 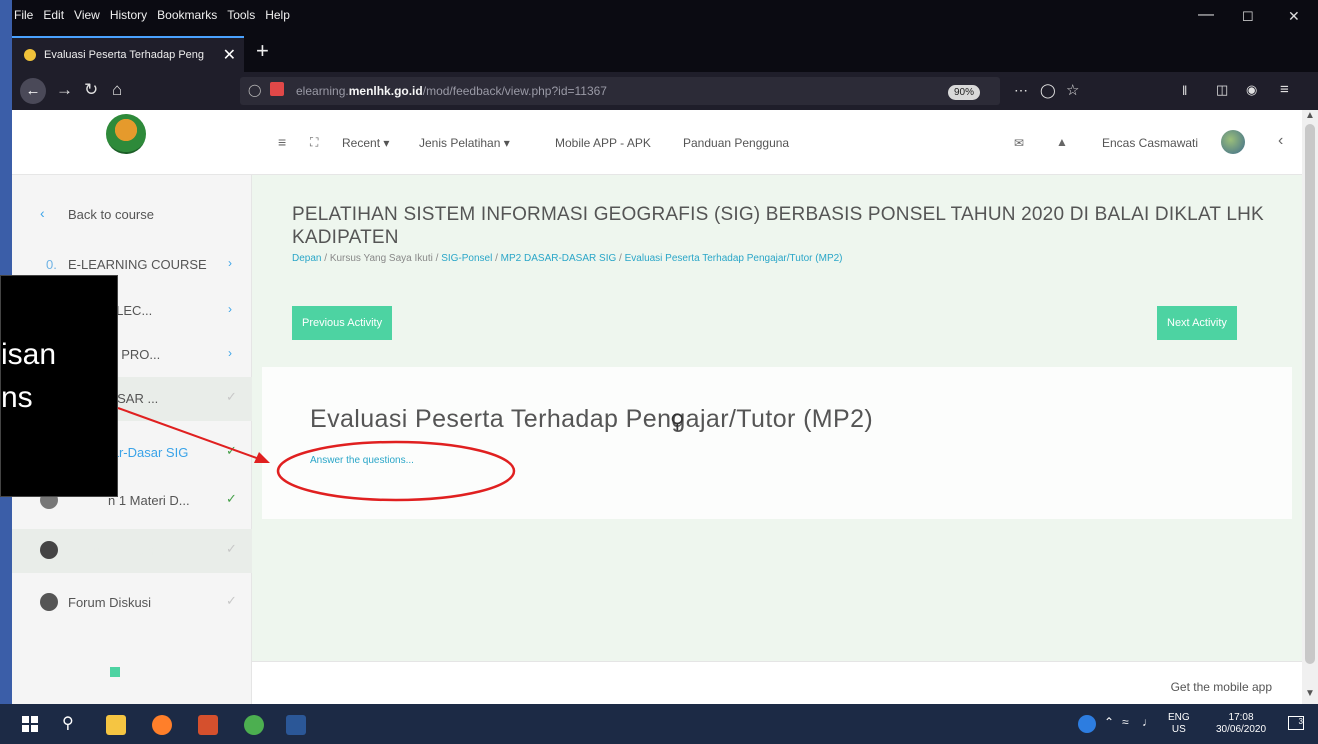 I want to click on section-number: 0., so click(x=51, y=264).